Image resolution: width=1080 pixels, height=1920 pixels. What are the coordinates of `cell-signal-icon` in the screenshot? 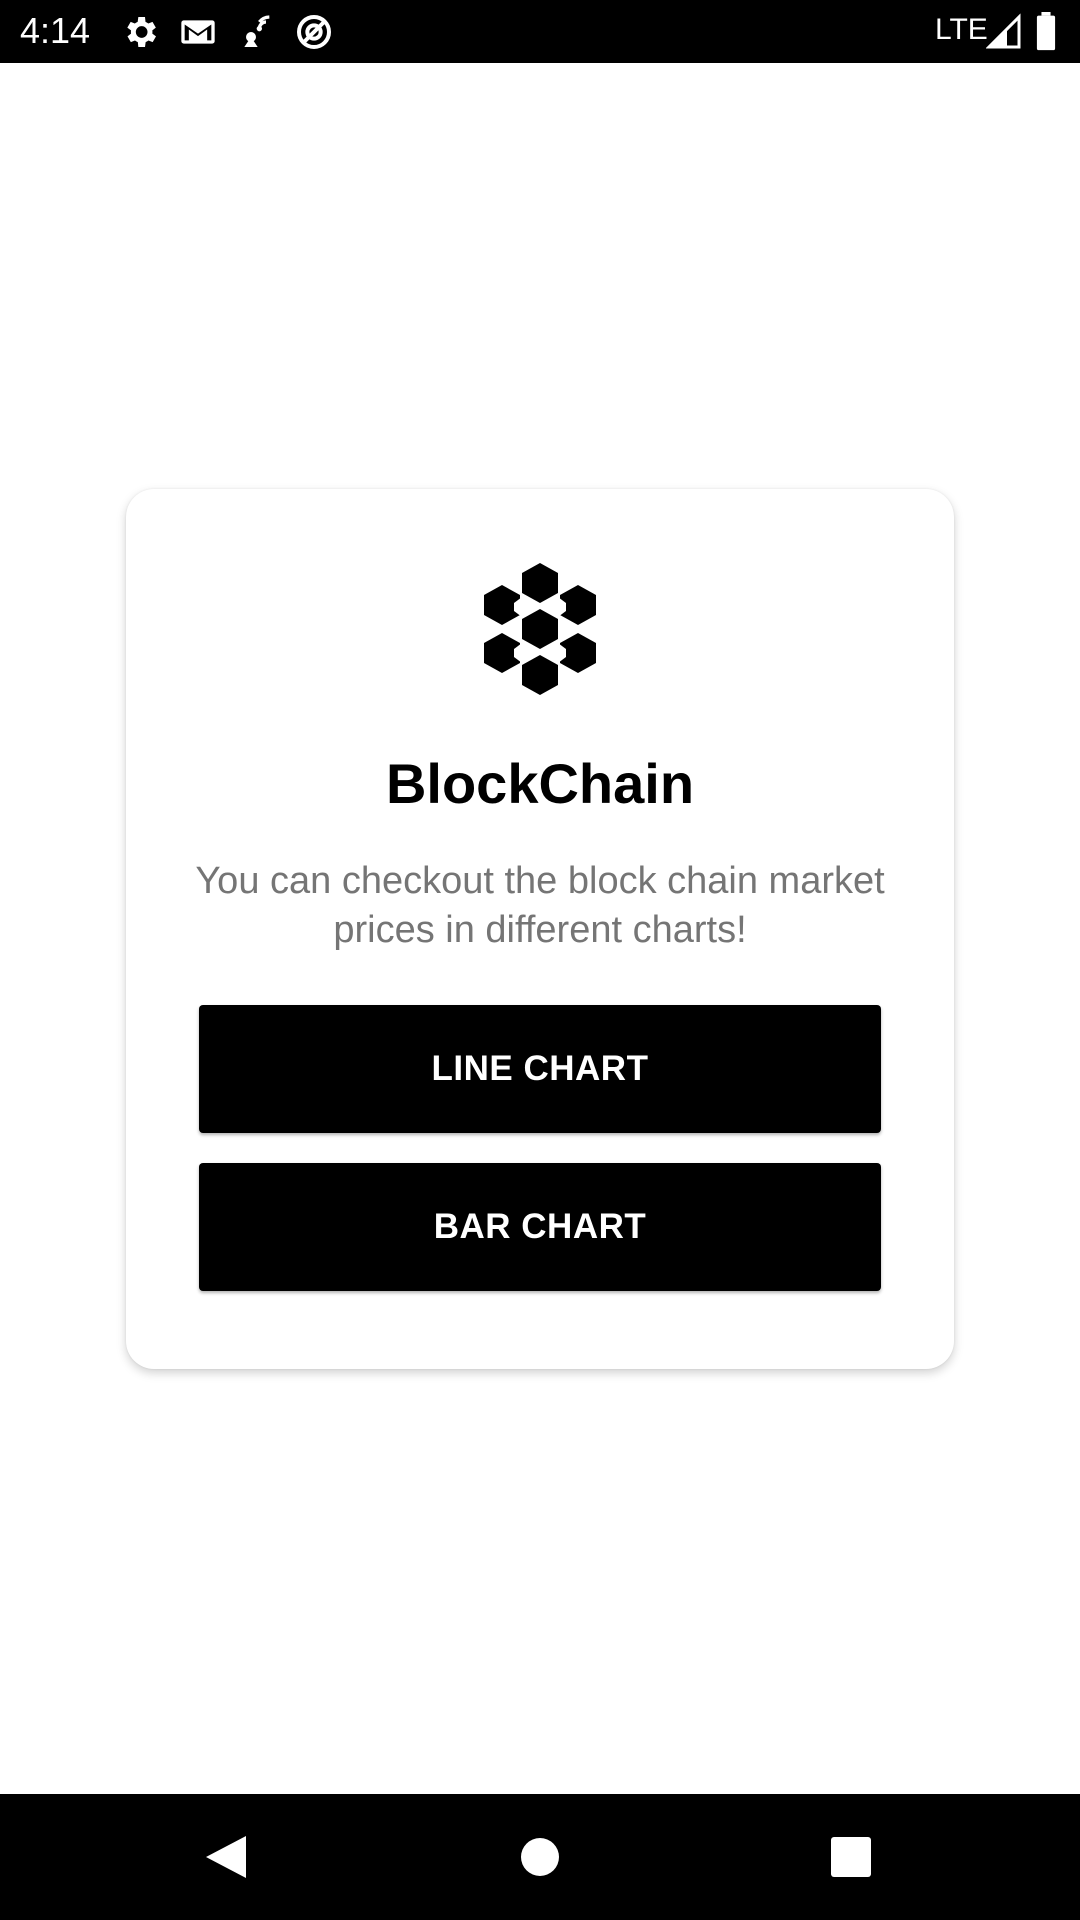 It's located at (1005, 32).